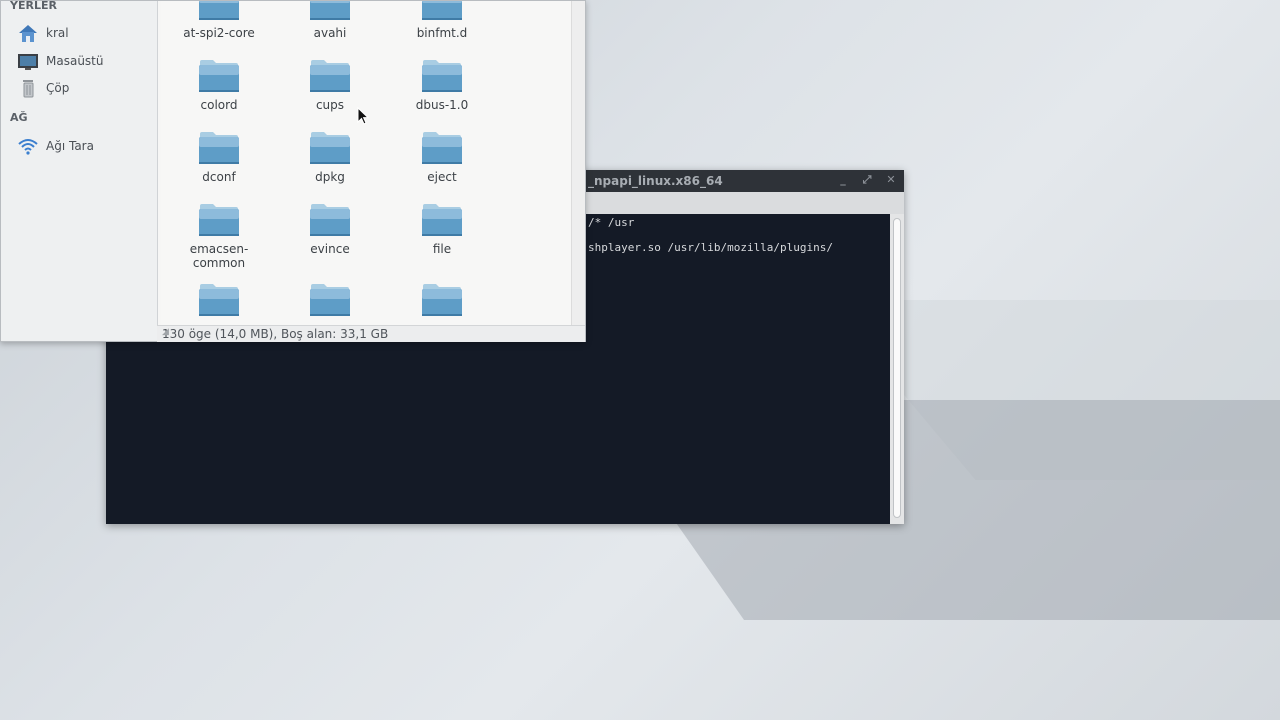 The image size is (1280, 720). What do you see at coordinates (70, 146) in the screenshot?
I see `sidebar-item-label: Ağı Tara` at bounding box center [70, 146].